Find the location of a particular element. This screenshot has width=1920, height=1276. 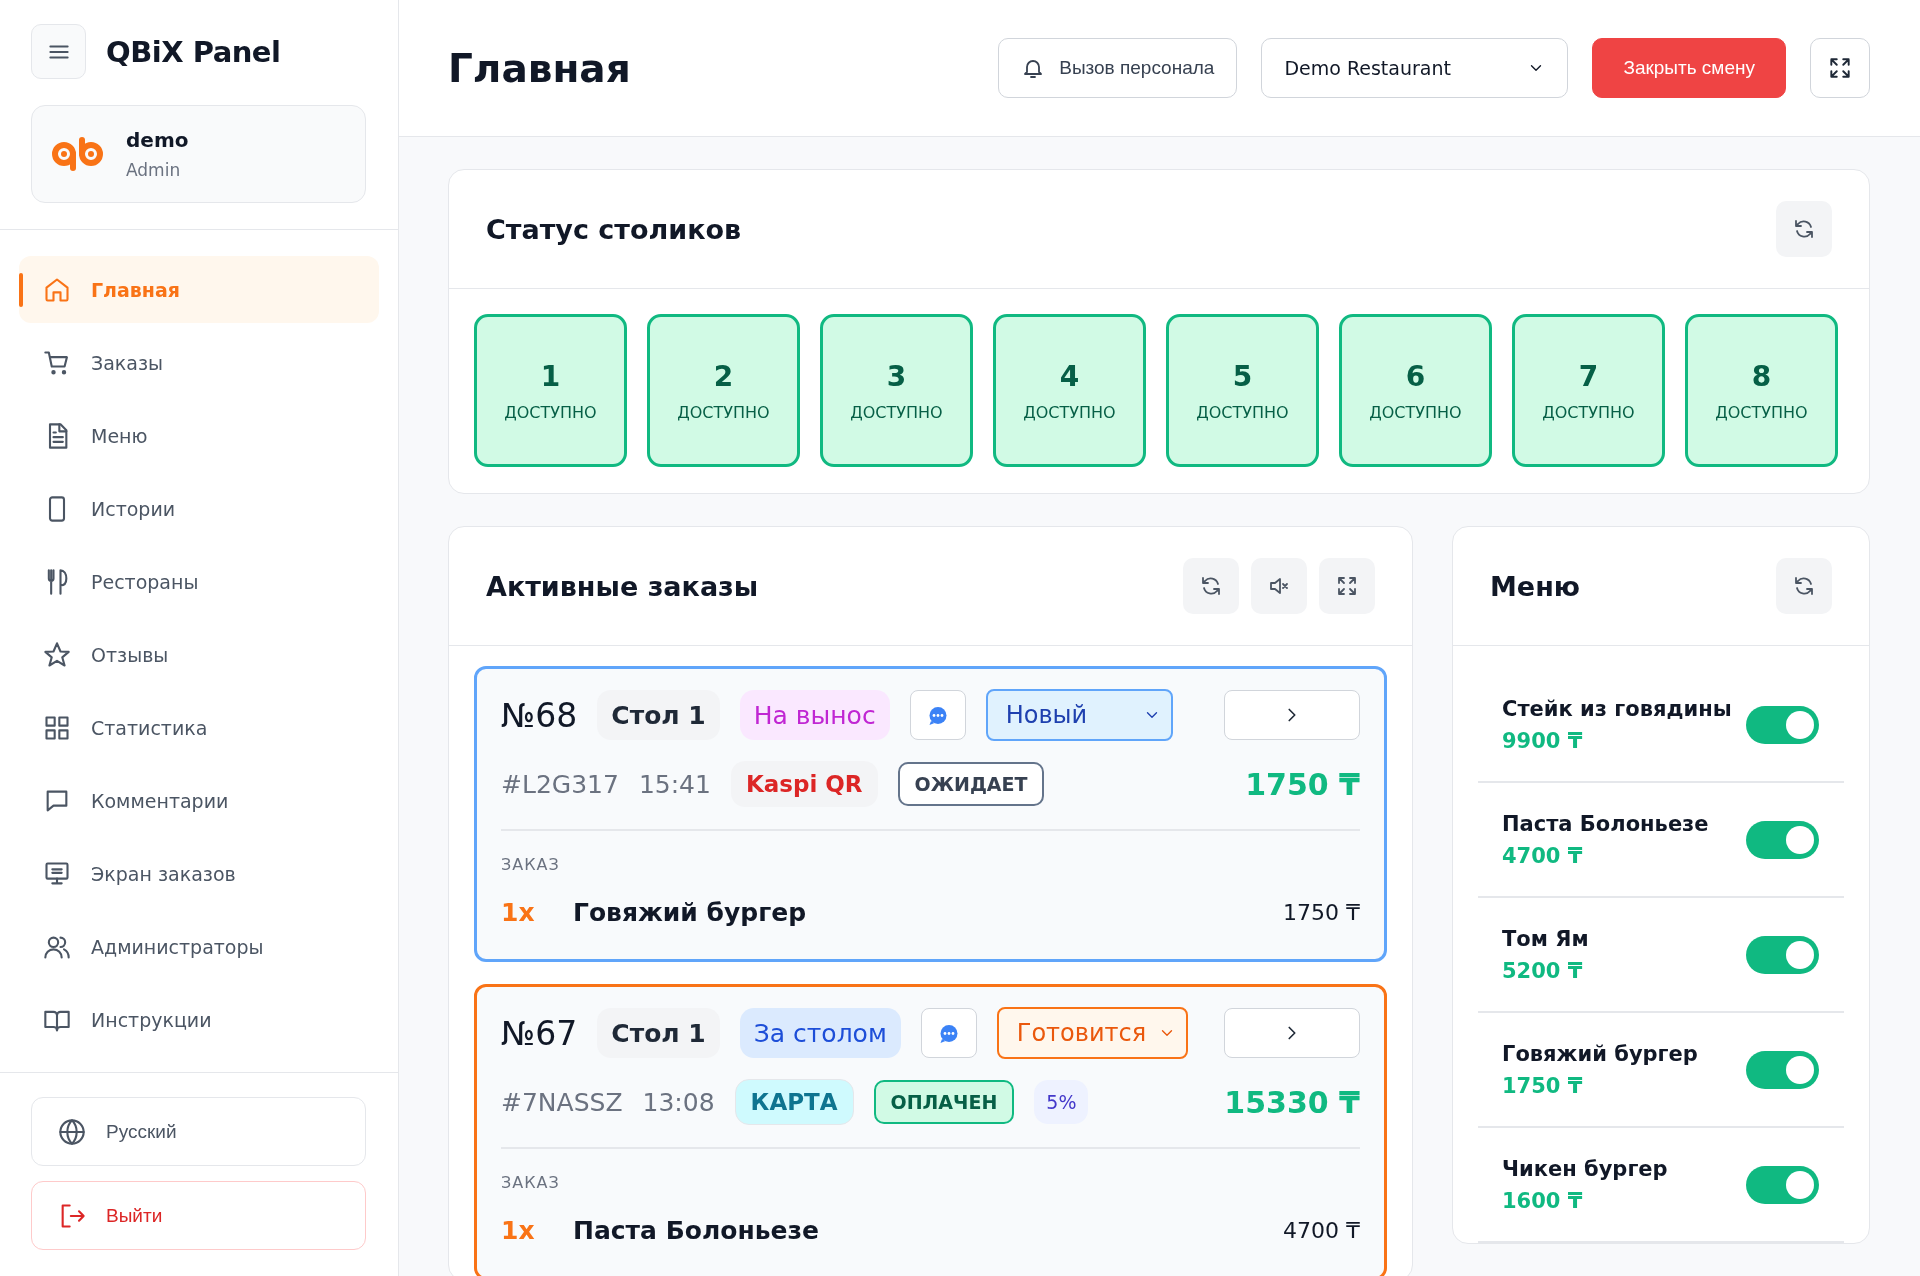

dish-name: Говяжий бургер is located at coordinates (1600, 1053).